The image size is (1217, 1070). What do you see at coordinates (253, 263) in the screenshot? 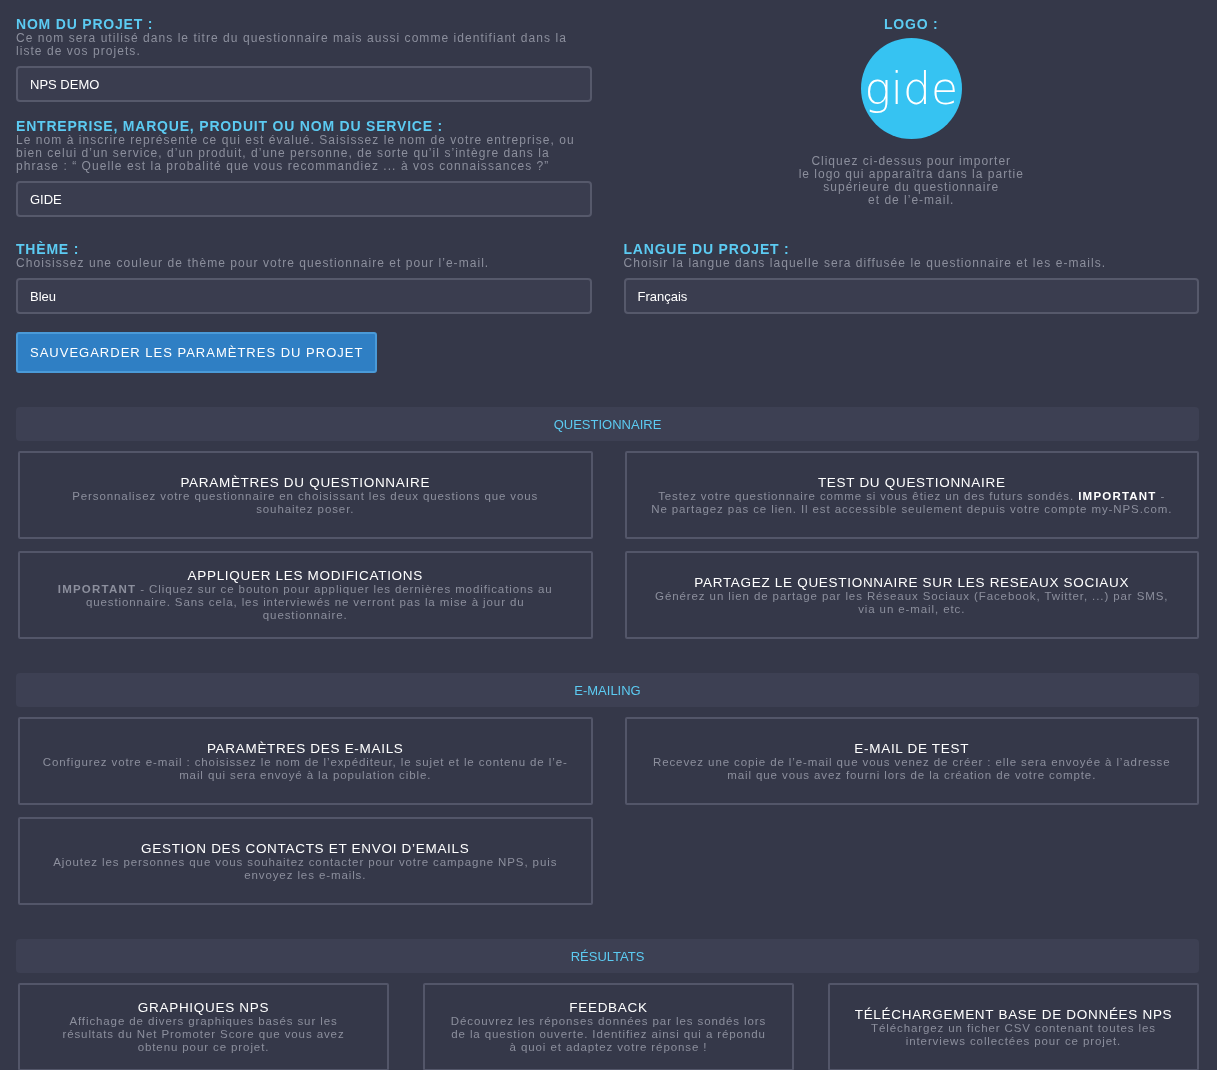
I see `field-help-text: Choisissez une couleur de thème pour votre questionnaire et pour l’e-mail.` at bounding box center [253, 263].